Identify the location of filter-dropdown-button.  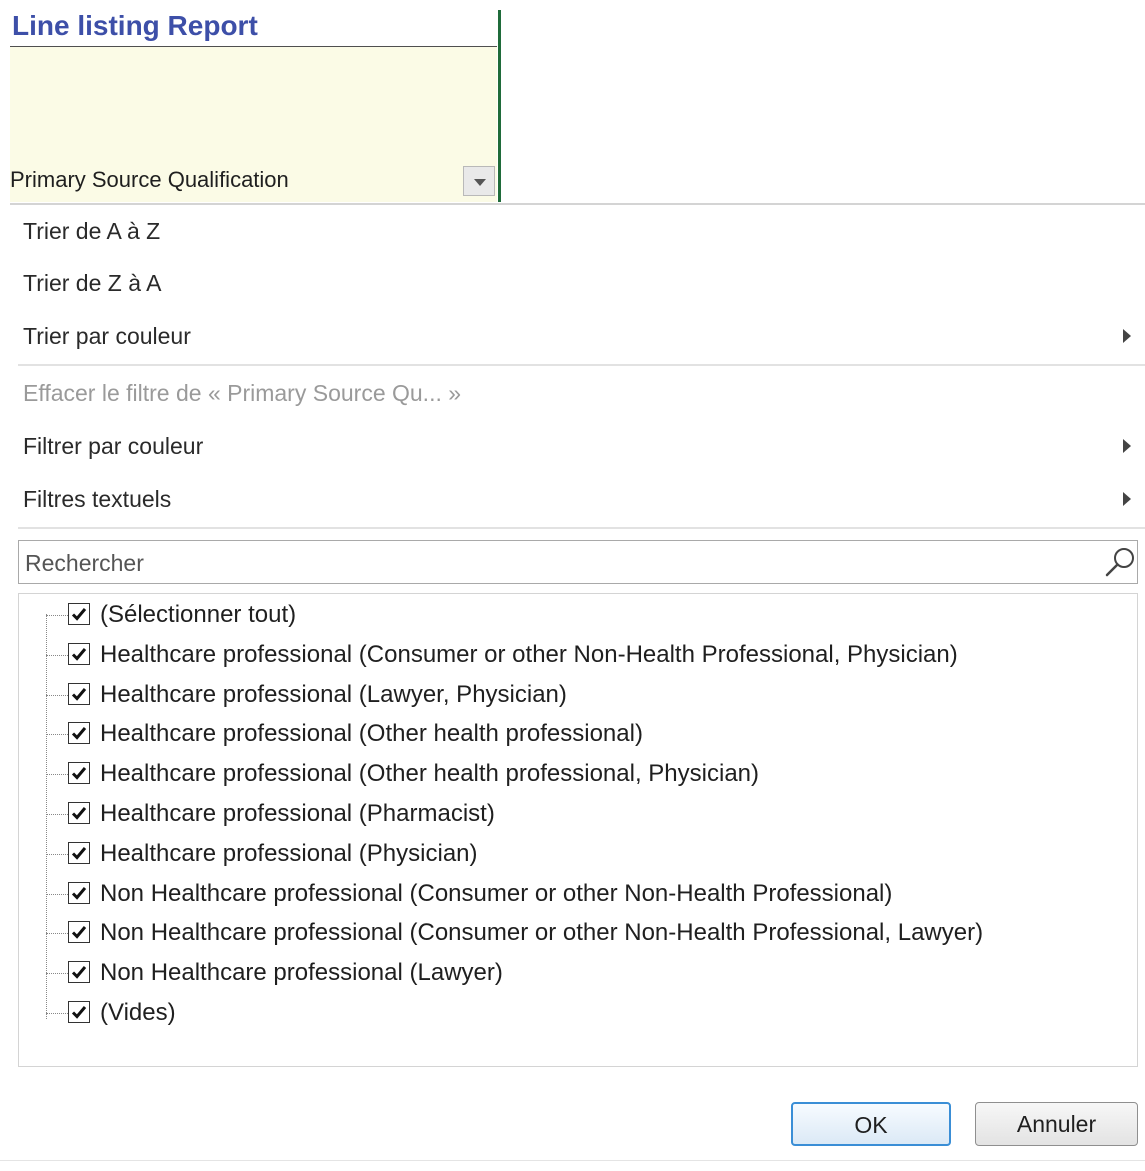
(479, 181).